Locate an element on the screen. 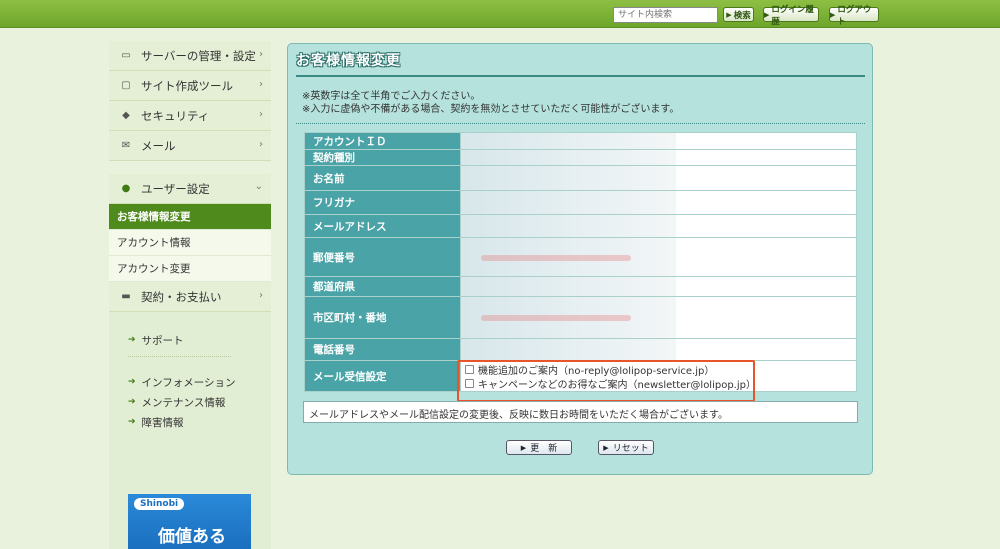 Image resolution: width=1000 pixels, height=549 pixels. sidebar-item-user-settings: ● ユーザー設定 ⌄ is located at coordinates (190, 189).